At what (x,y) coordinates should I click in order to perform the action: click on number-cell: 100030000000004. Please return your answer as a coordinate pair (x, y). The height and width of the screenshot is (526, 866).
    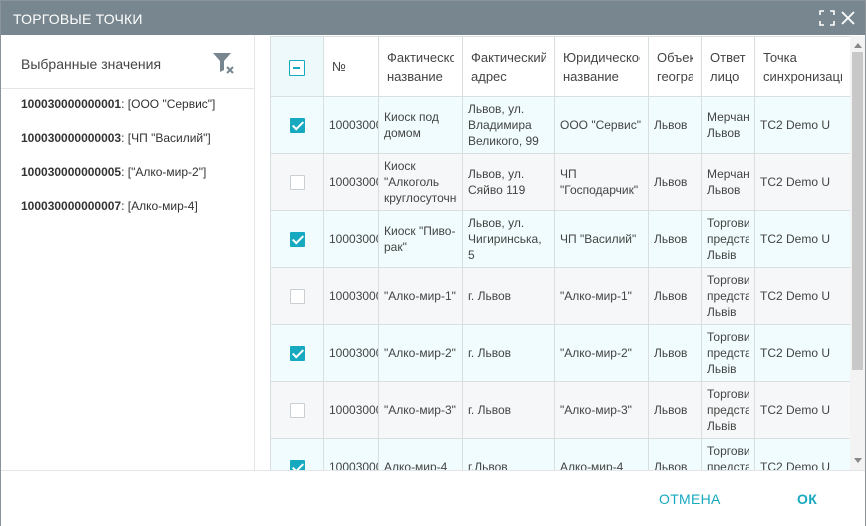
    Looking at the image, I should click on (351, 296).